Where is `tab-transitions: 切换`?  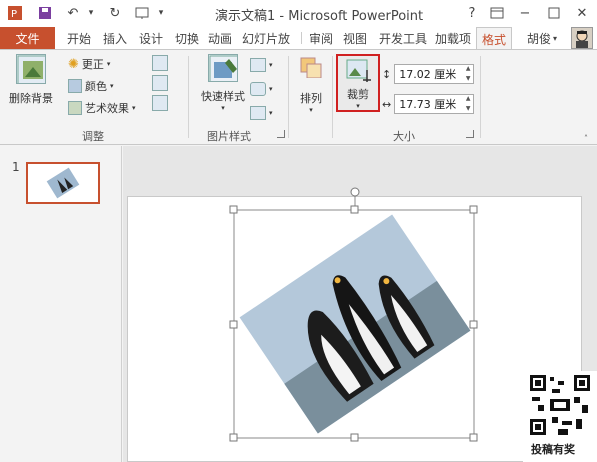 tab-transitions: 切换 is located at coordinates (187, 38).